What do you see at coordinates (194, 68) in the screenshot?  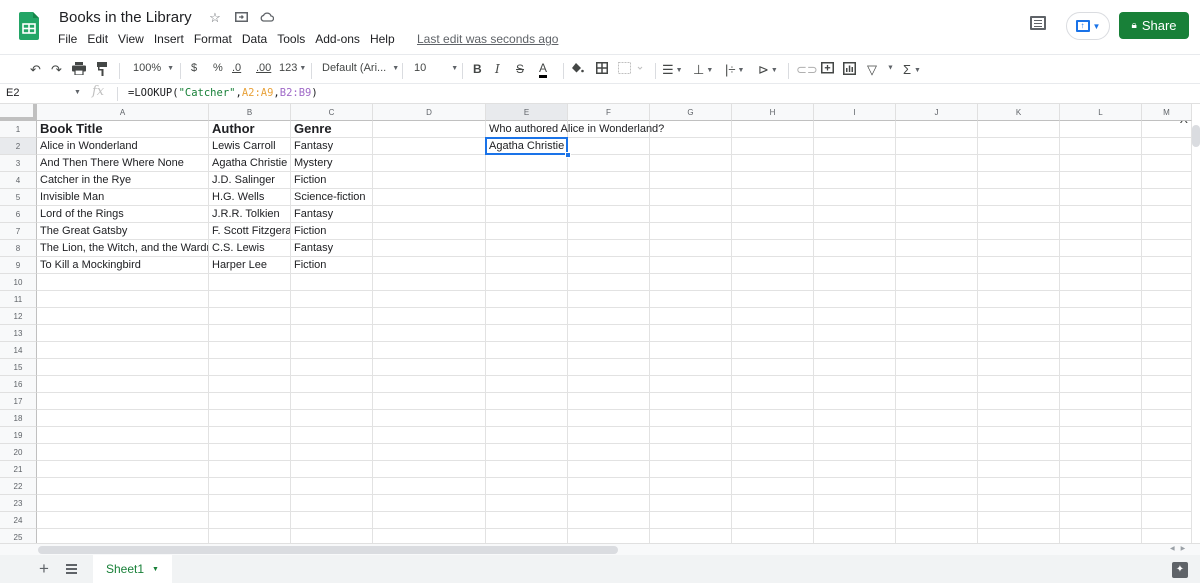 I see `currency-format-button: $` at bounding box center [194, 68].